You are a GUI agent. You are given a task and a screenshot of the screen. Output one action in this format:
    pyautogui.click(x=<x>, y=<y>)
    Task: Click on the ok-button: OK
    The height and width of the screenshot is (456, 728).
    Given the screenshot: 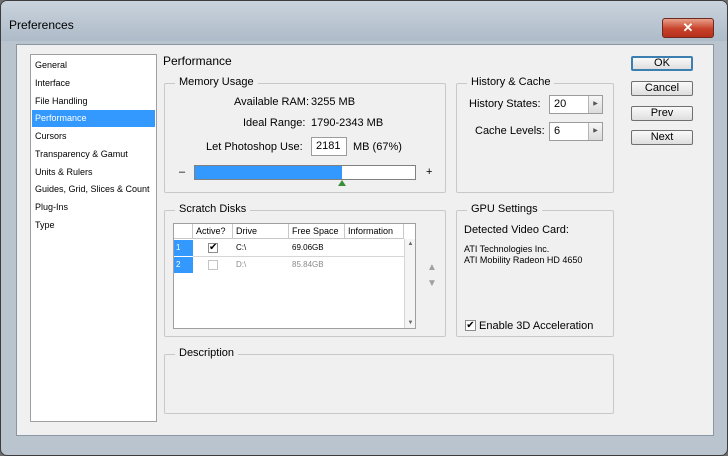 What is the action you would take?
    pyautogui.click(x=662, y=63)
    